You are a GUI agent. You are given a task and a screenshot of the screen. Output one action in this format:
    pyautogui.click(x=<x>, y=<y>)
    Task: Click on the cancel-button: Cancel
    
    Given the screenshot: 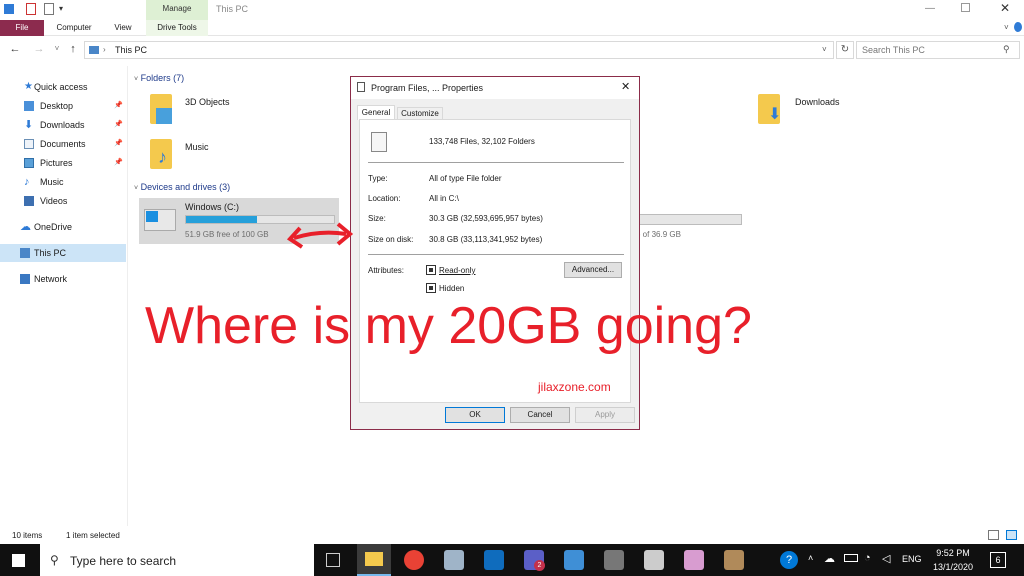 What is the action you would take?
    pyautogui.click(x=540, y=415)
    